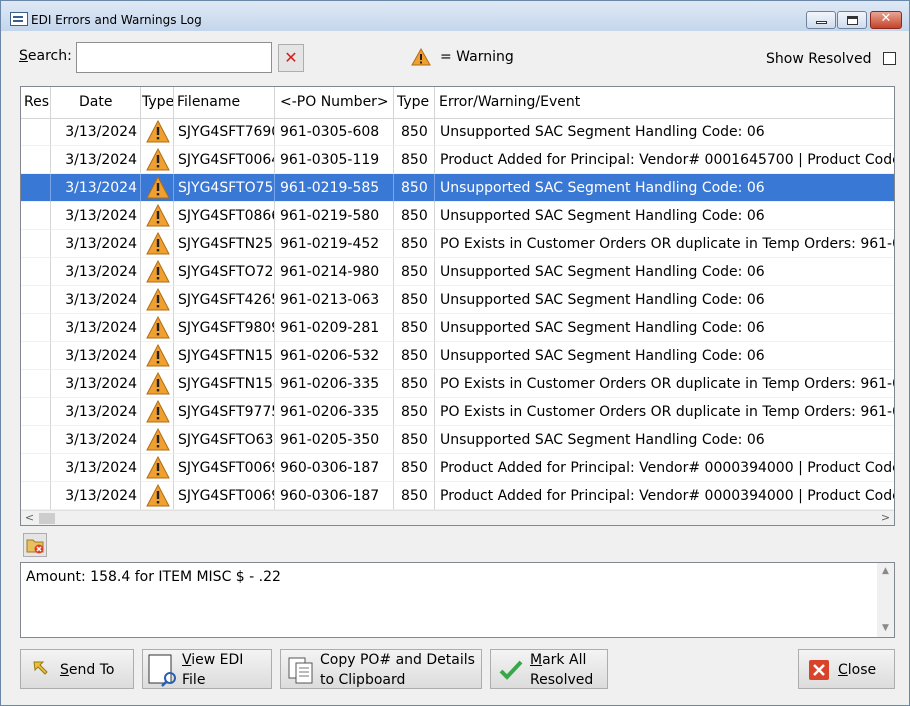 This screenshot has height=706, width=910. I want to click on show-resolved-checkbox, so click(889, 58).